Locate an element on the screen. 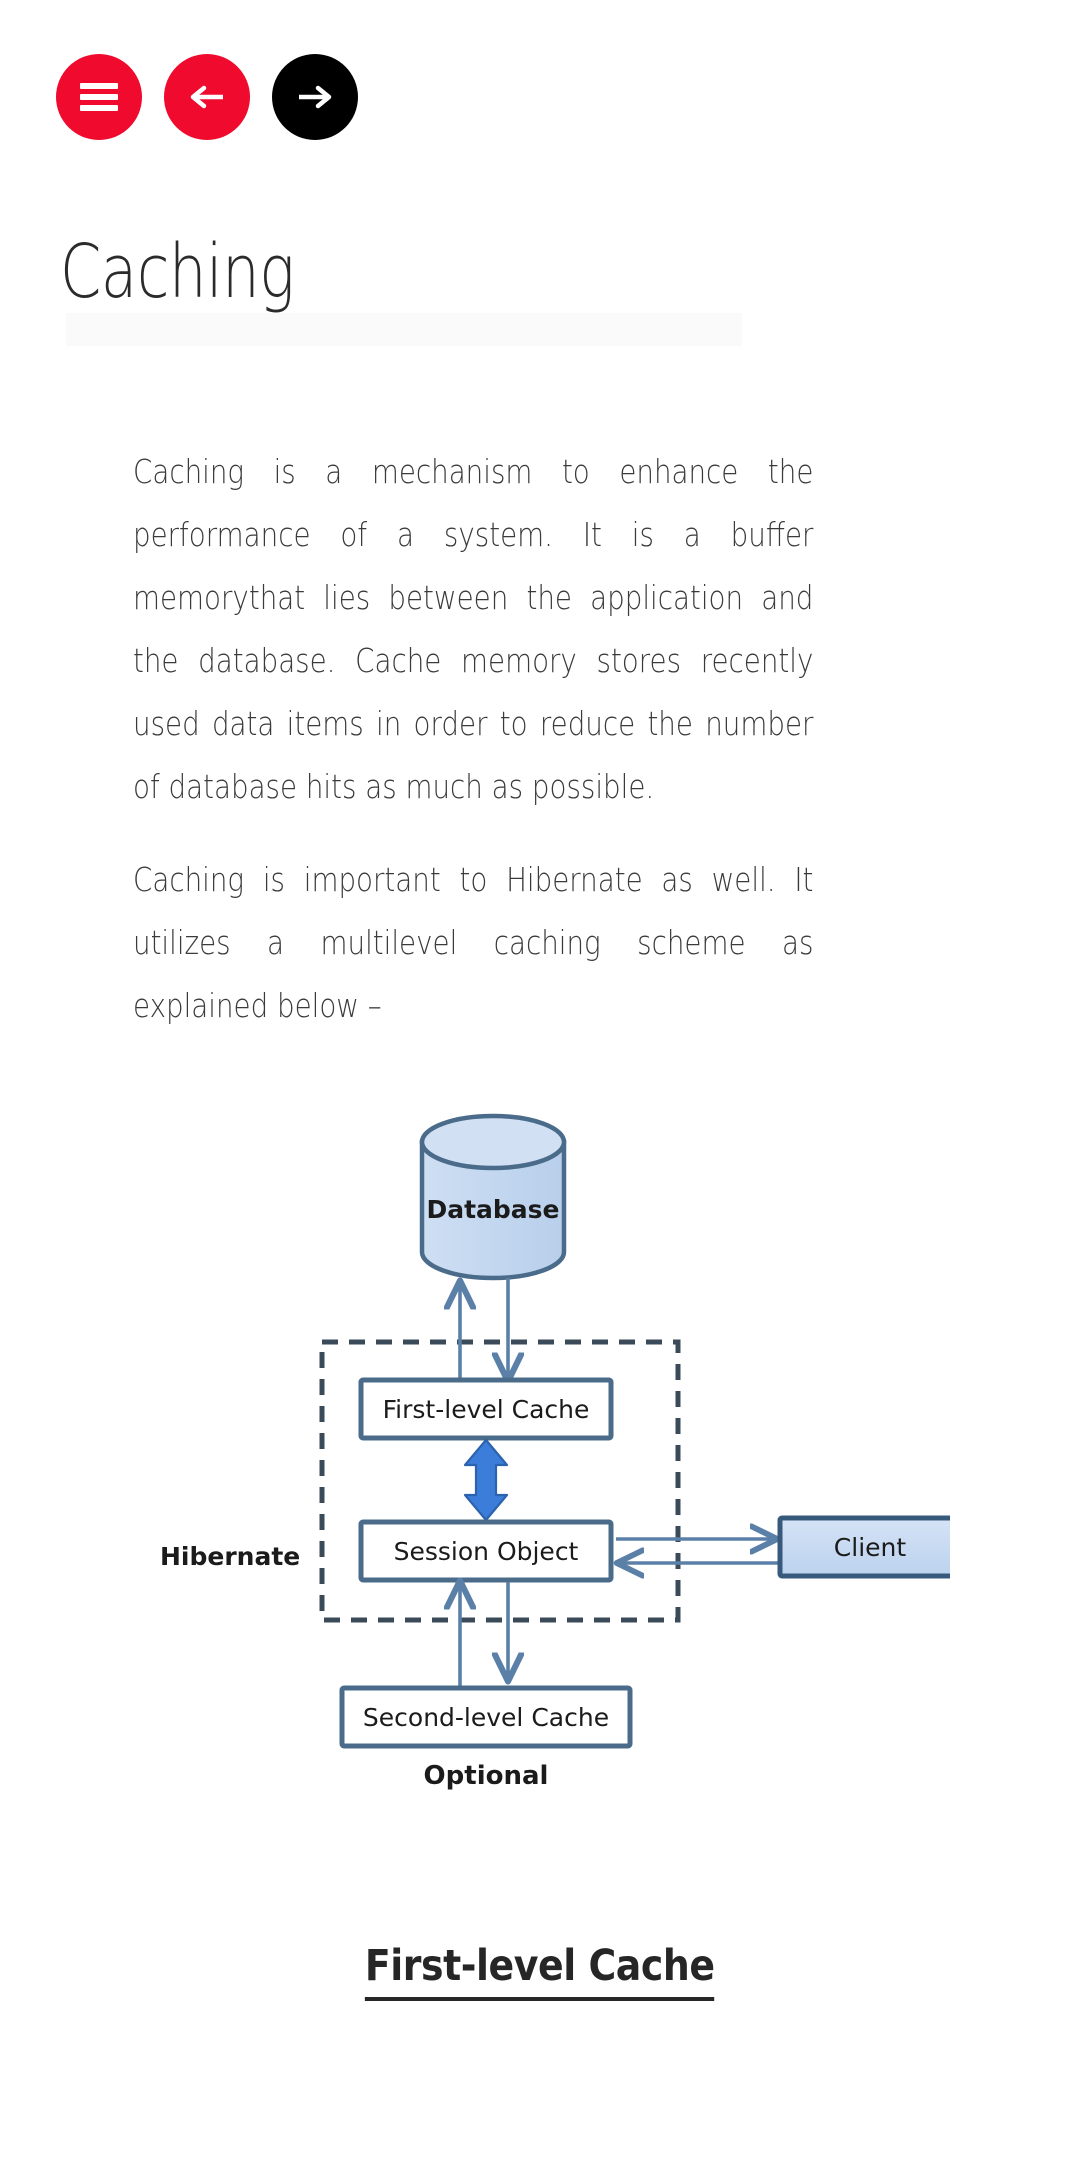  top-toolbar is located at coordinates (207, 97).